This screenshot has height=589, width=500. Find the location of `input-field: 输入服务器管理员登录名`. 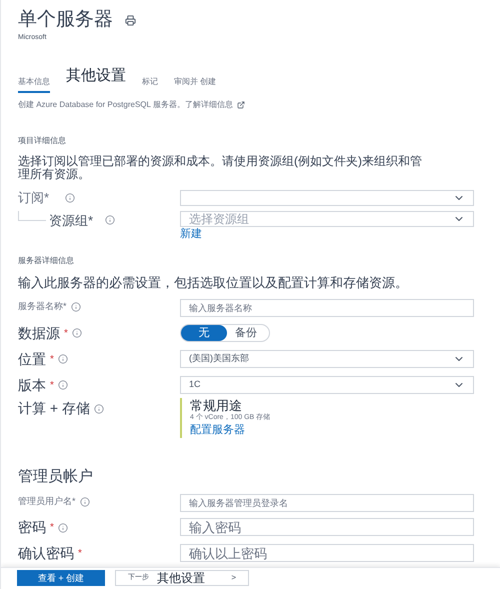

input-field: 输入服务器管理员登录名 is located at coordinates (327, 503).